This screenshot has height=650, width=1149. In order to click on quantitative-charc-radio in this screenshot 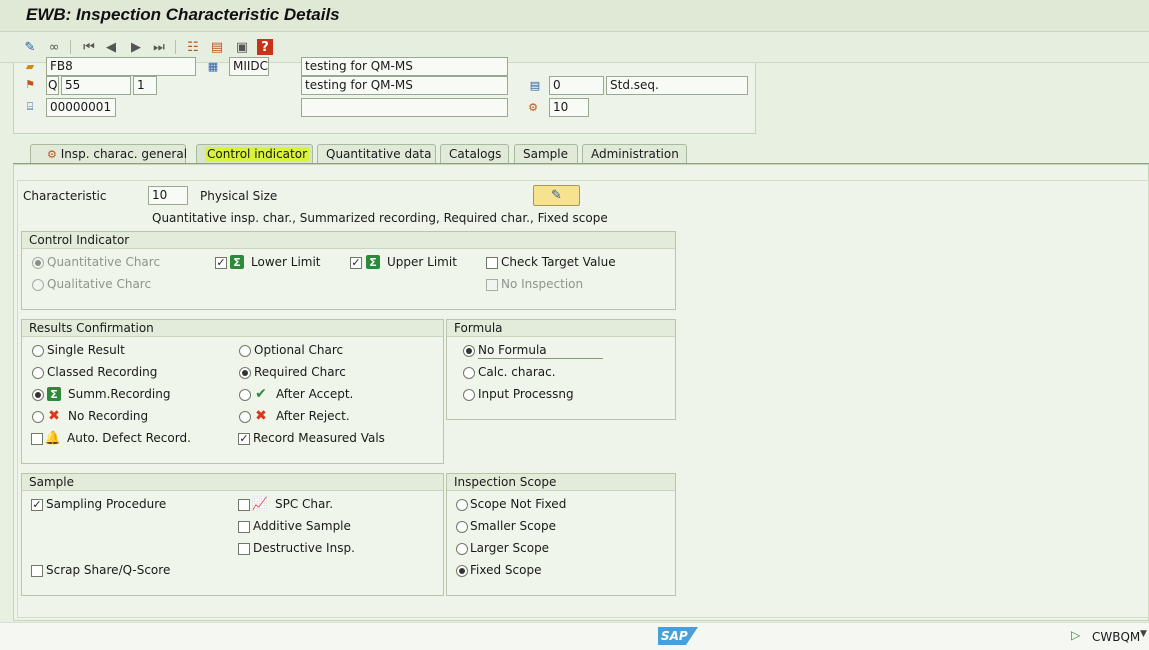, I will do `click(38, 263)`.